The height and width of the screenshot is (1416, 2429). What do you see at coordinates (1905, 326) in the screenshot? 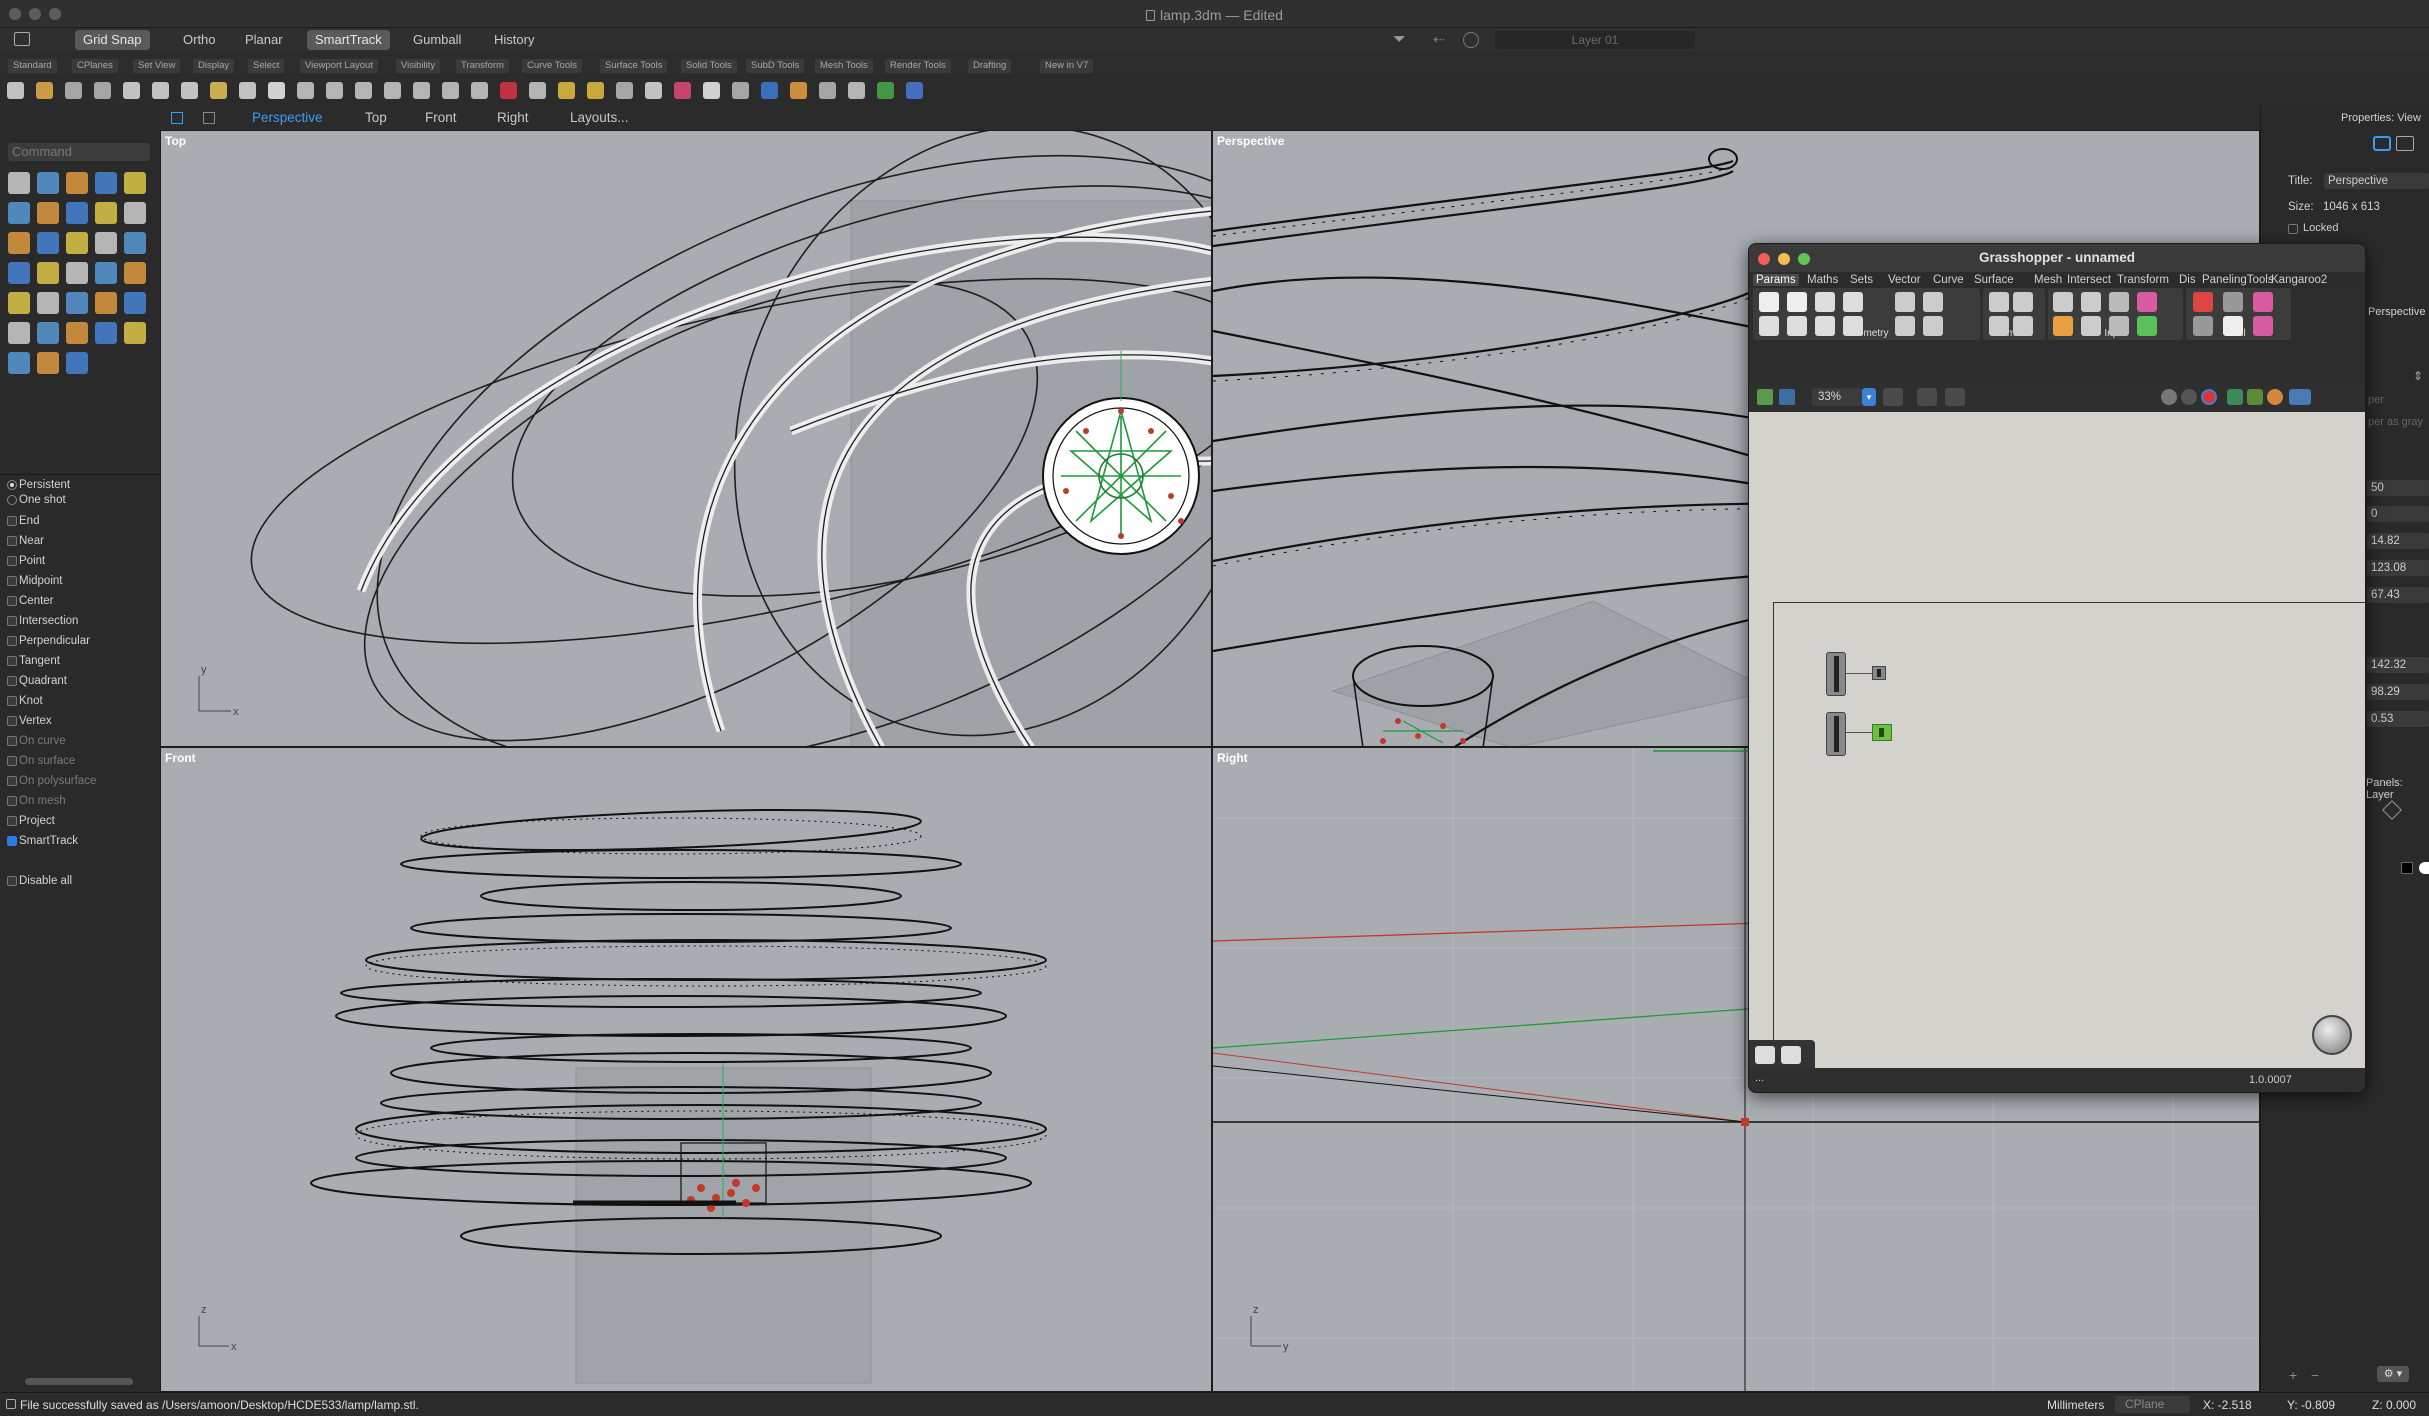
I see `gh-component-11-icon` at bounding box center [1905, 326].